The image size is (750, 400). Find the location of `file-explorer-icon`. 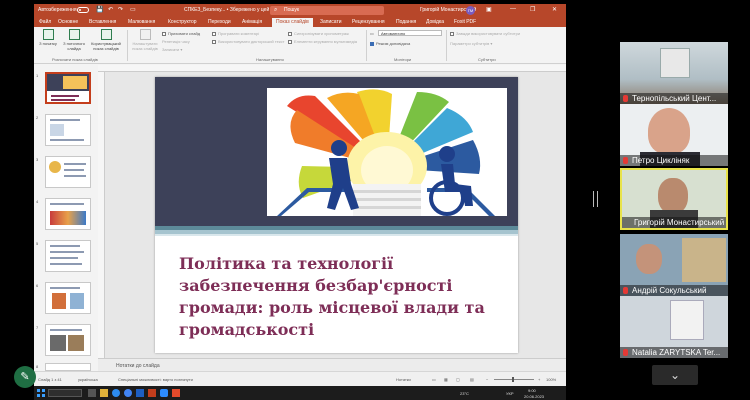

file-explorer-icon is located at coordinates (104, 393).